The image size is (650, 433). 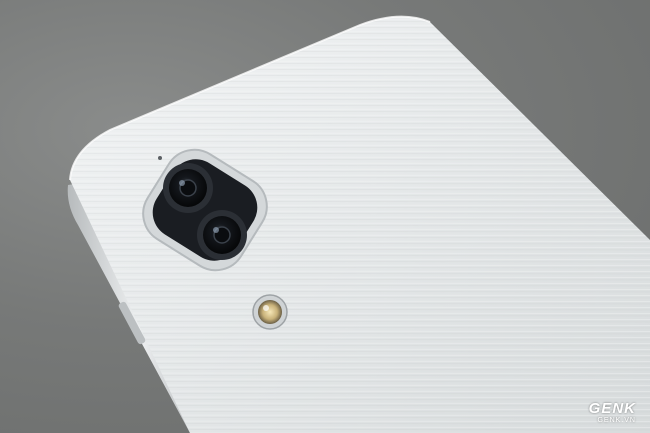 What do you see at coordinates (188, 188) in the screenshot?
I see `camera-lens-top` at bounding box center [188, 188].